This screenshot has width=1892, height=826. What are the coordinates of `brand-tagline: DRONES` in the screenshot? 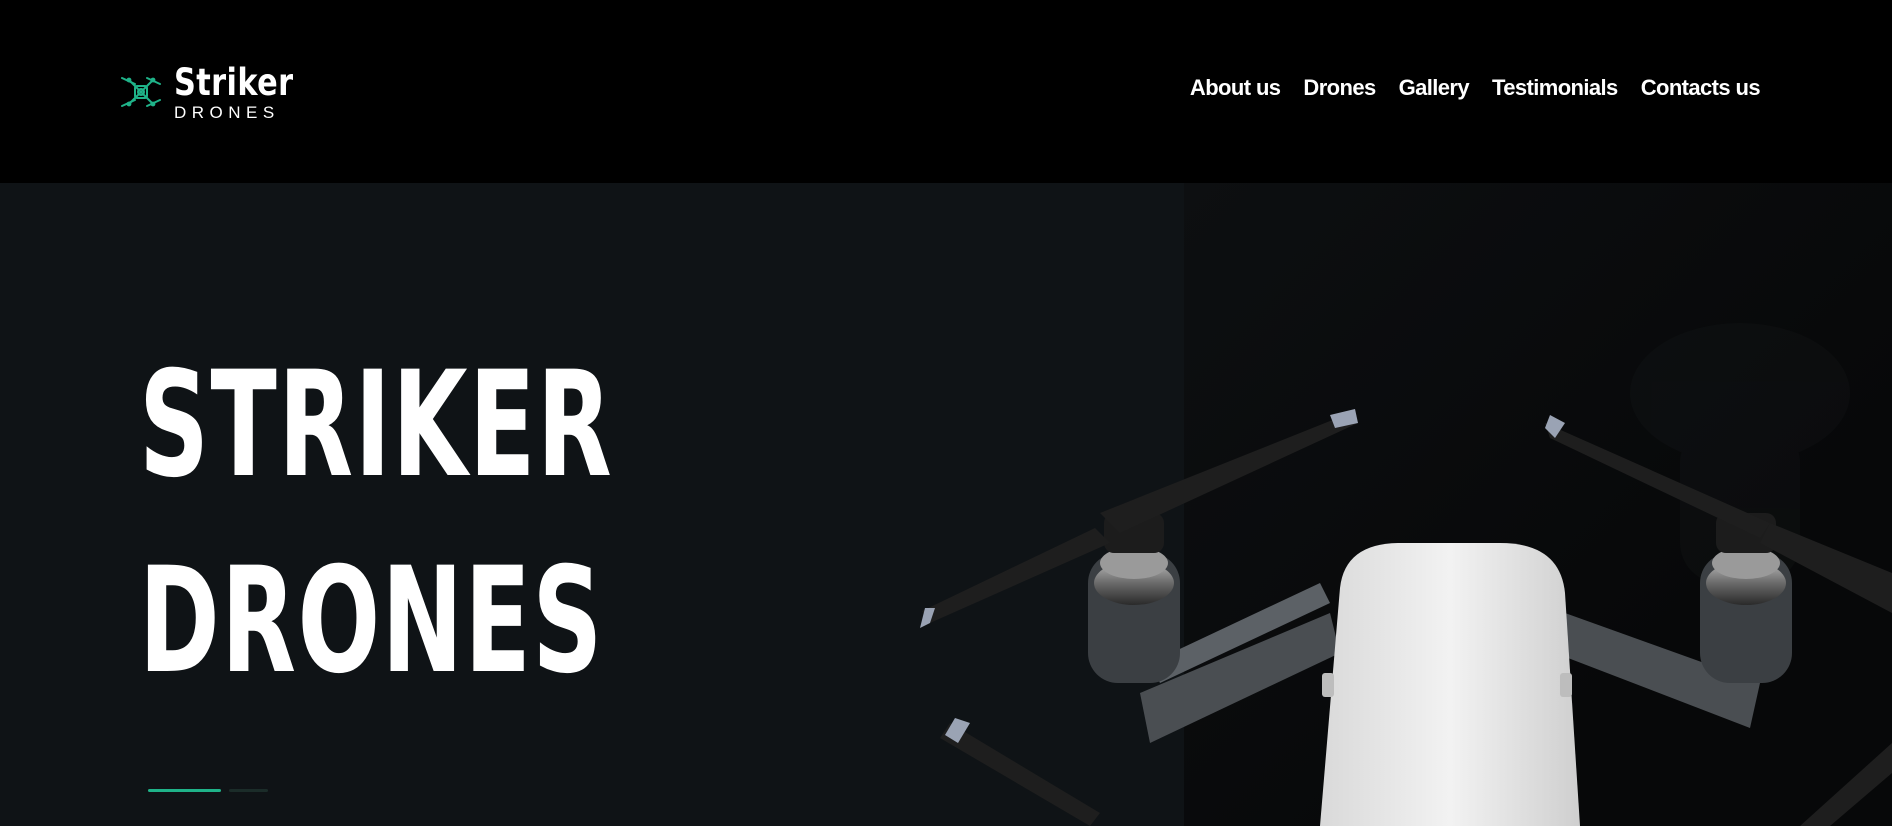 It's located at (227, 112).